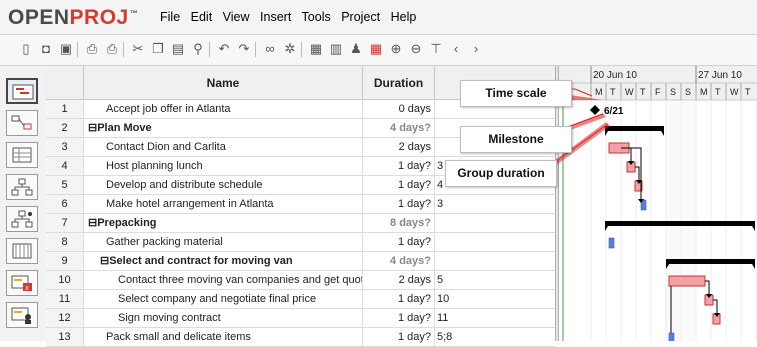  I want to click on time-scale-leader-fill, so click(586, 97).